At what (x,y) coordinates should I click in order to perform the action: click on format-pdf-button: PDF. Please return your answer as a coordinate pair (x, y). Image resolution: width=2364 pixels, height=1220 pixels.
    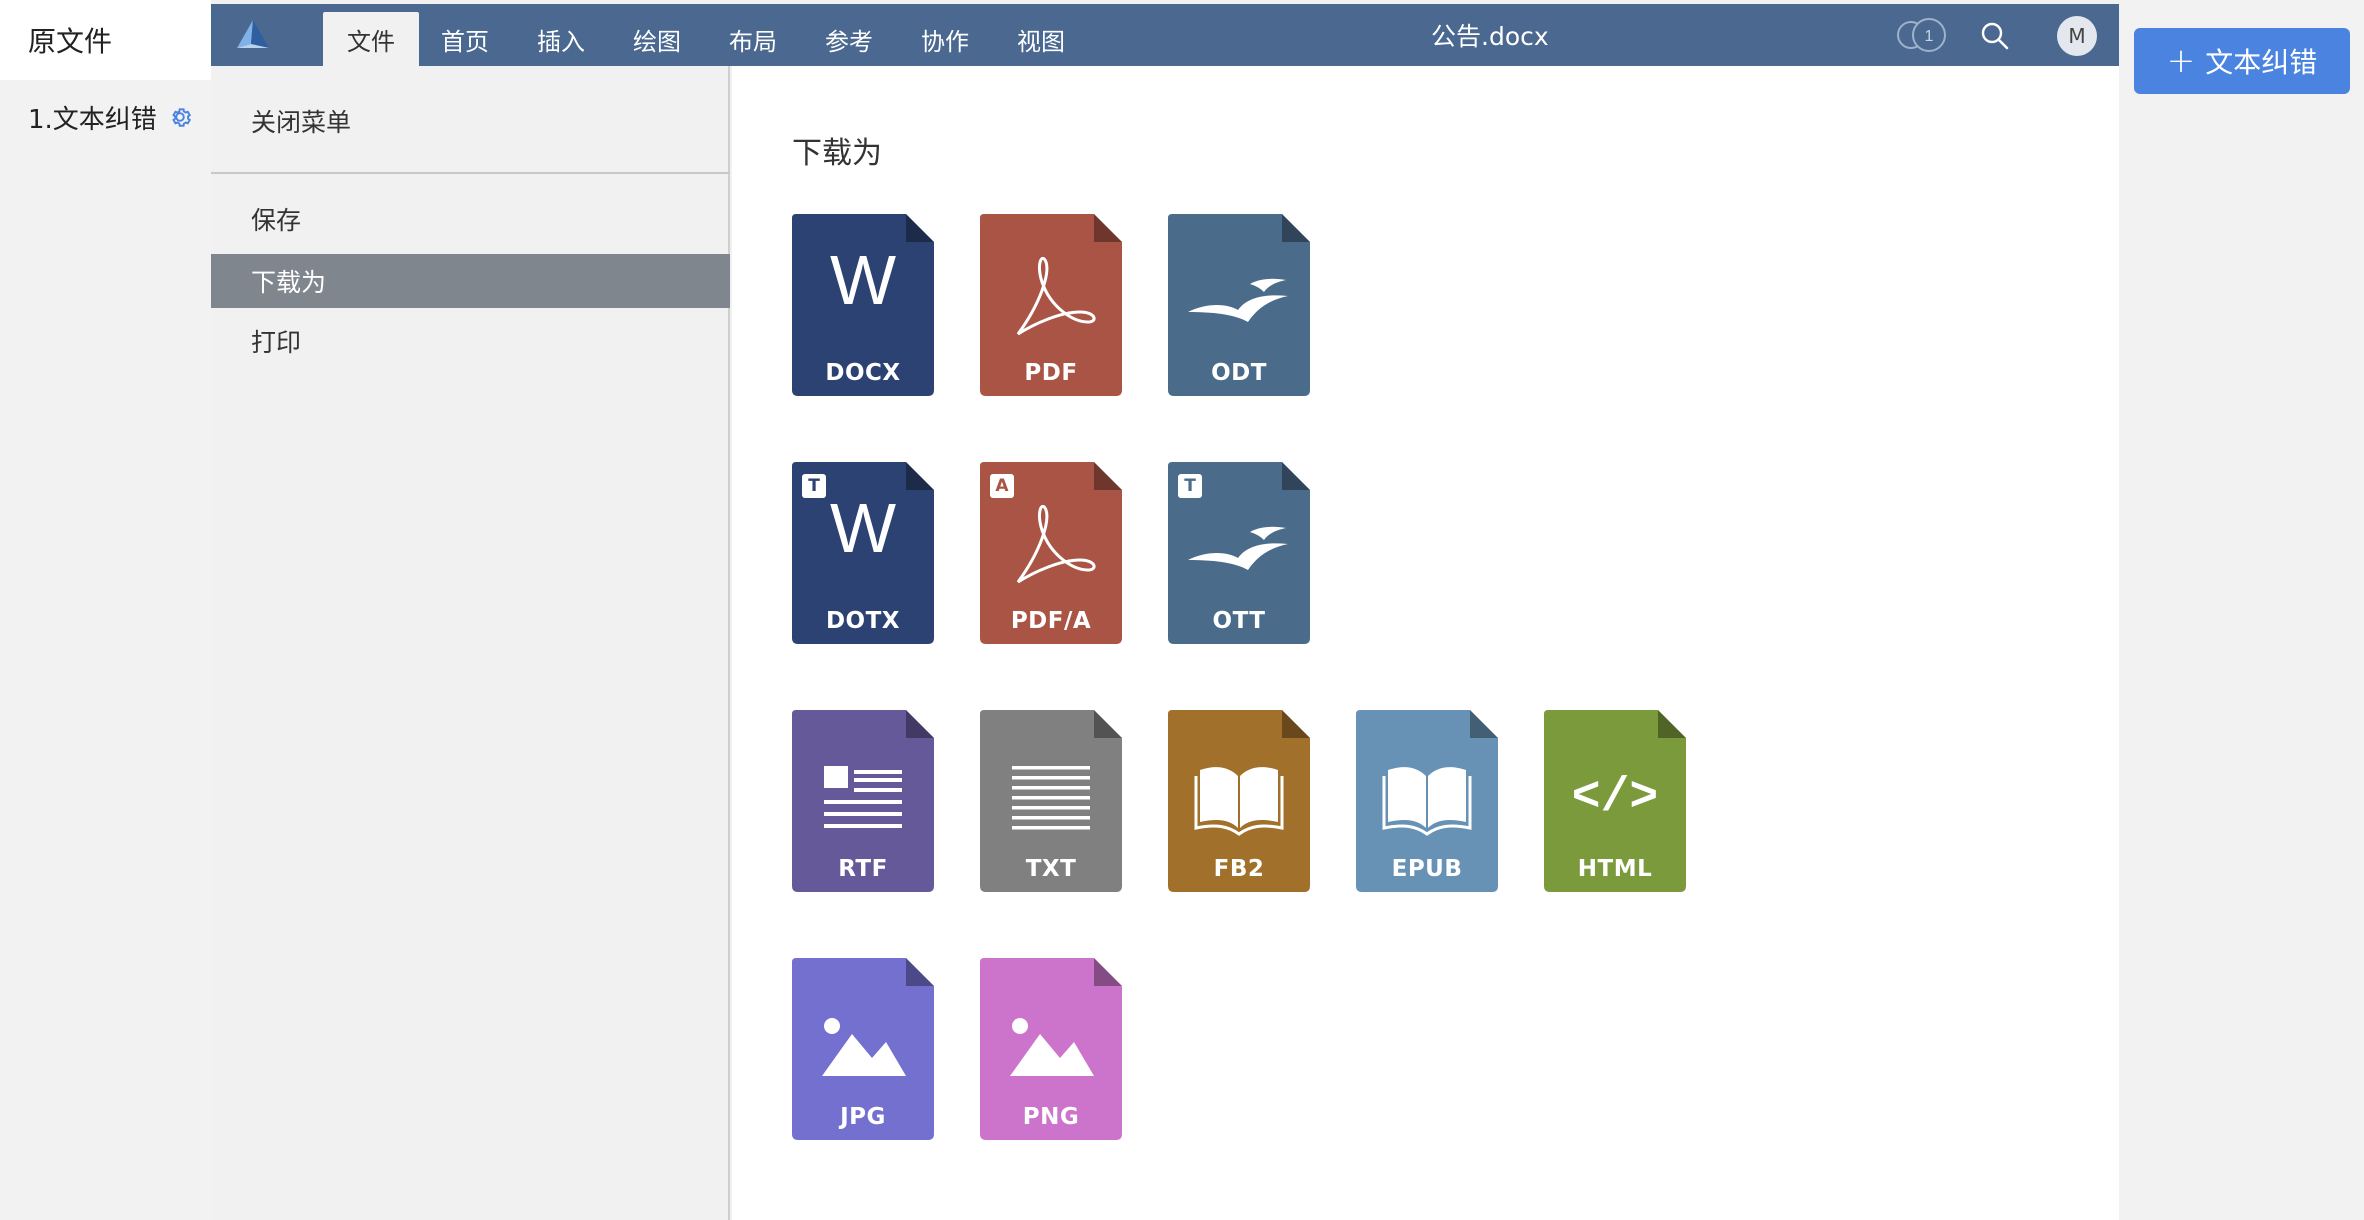
    Looking at the image, I should click on (1051, 305).